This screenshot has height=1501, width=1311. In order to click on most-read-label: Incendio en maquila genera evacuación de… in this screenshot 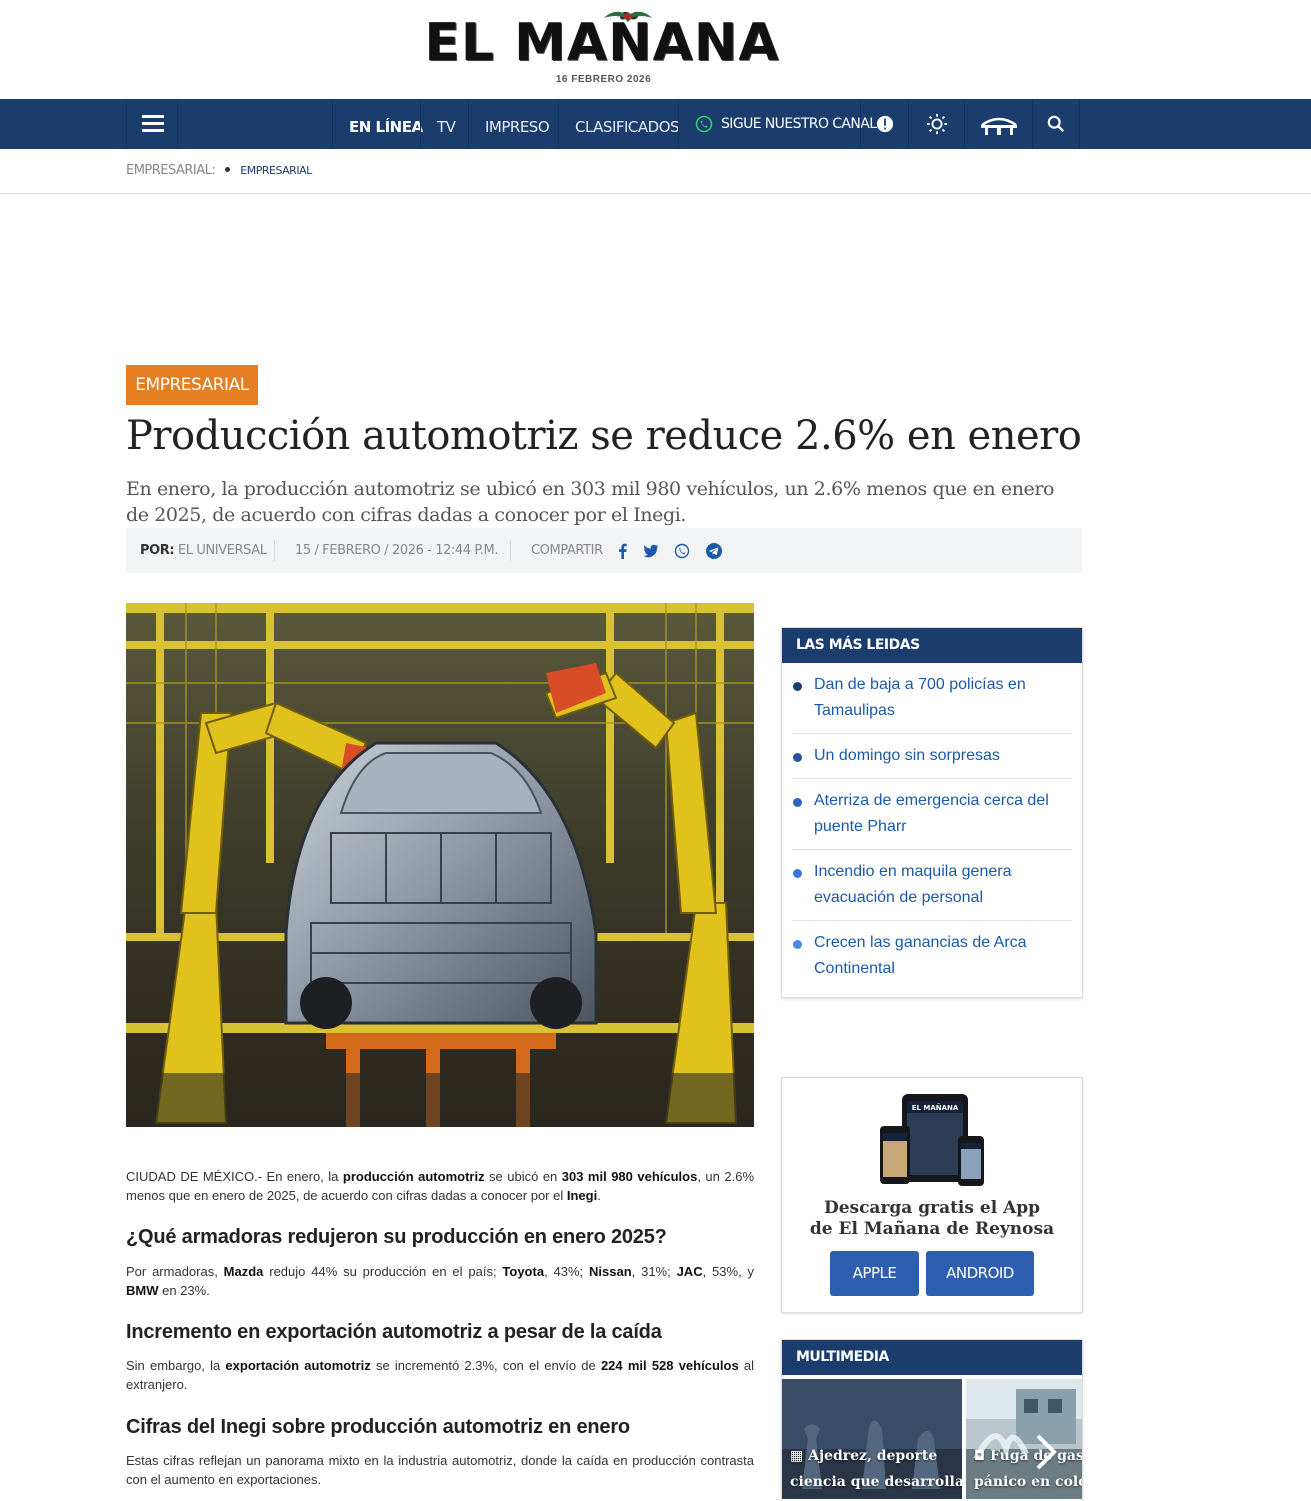, I will do `click(913, 884)`.